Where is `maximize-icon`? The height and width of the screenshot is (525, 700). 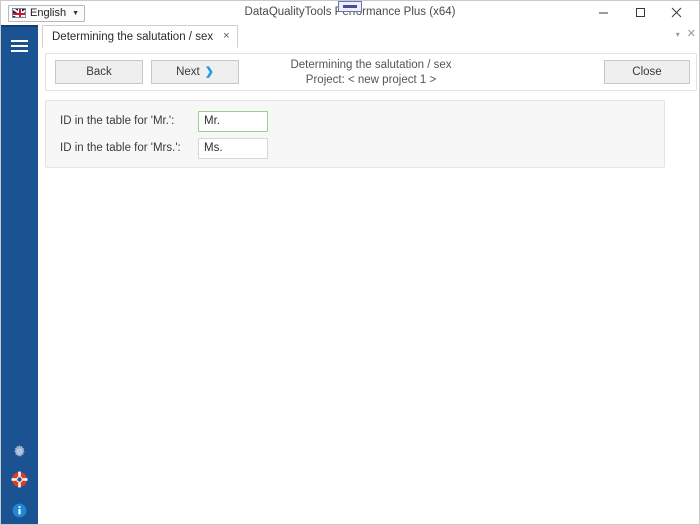 maximize-icon is located at coordinates (640, 12).